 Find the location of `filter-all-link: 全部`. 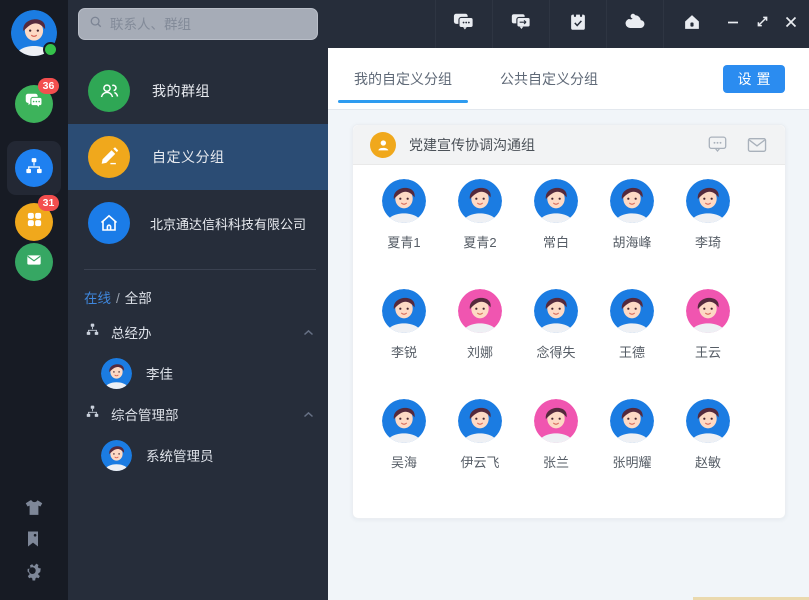

filter-all-link: 全部 is located at coordinates (138, 298).